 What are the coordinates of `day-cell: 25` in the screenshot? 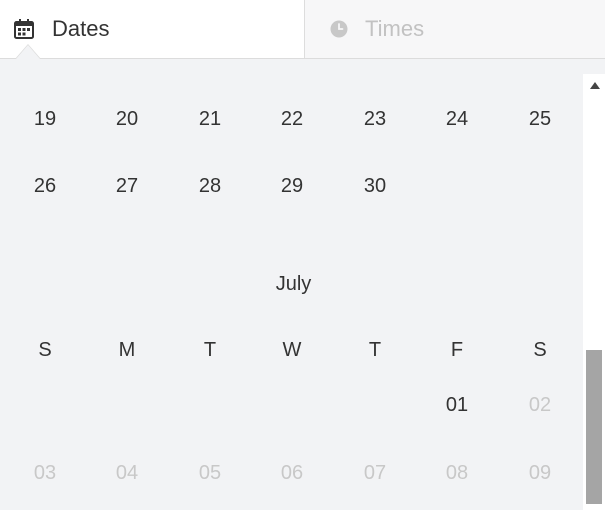 It's located at (540, 119).